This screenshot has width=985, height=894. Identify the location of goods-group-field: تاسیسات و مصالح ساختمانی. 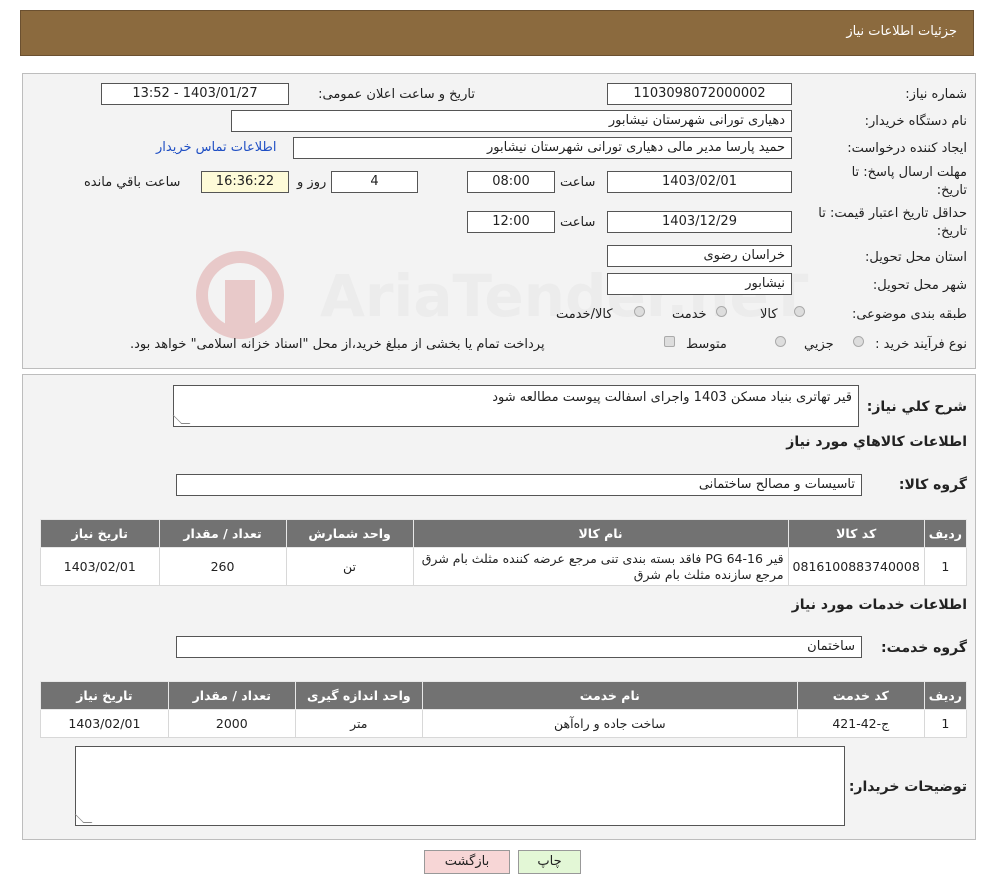
(519, 485).